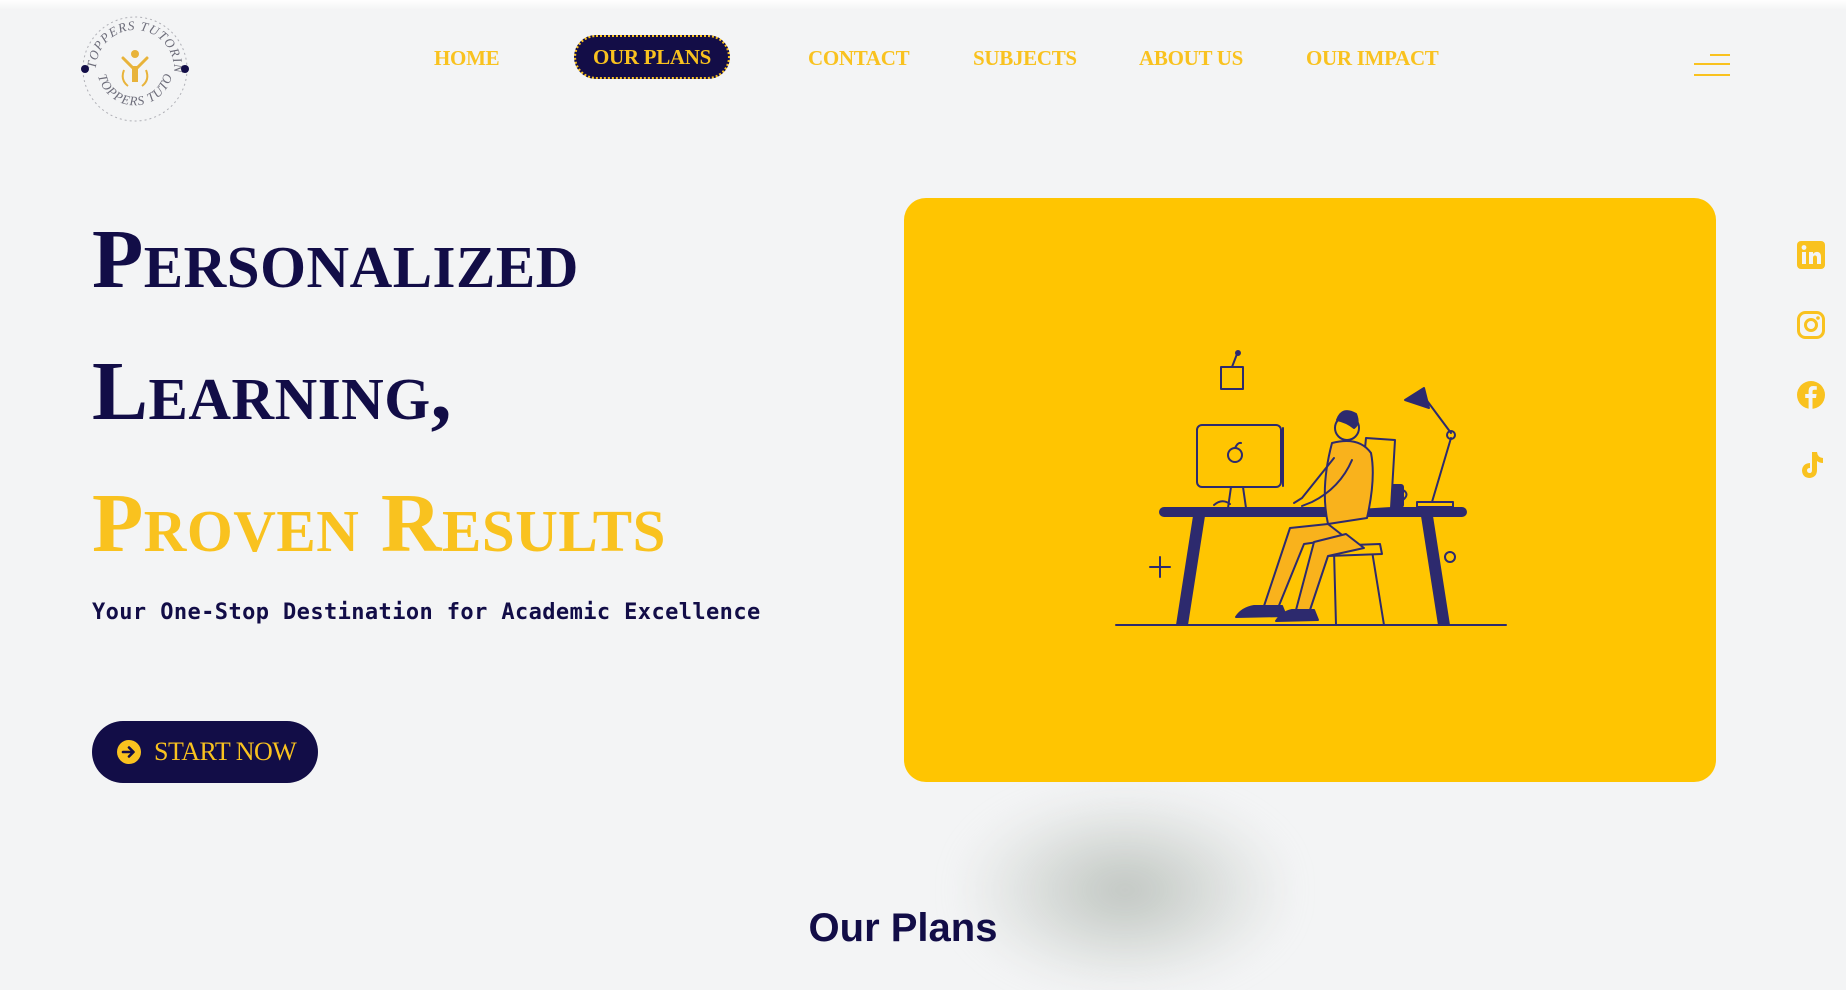  I want to click on start-now-label: START NOW, so click(225, 751).